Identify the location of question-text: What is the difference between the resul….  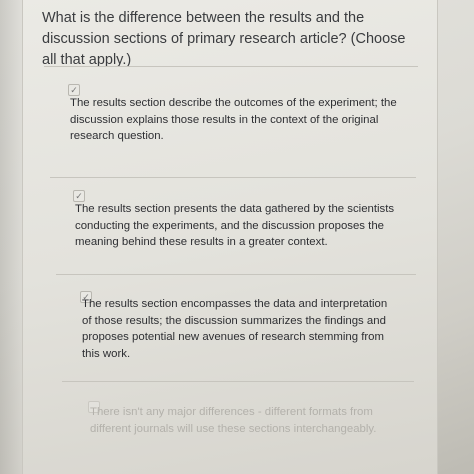
(224, 39).